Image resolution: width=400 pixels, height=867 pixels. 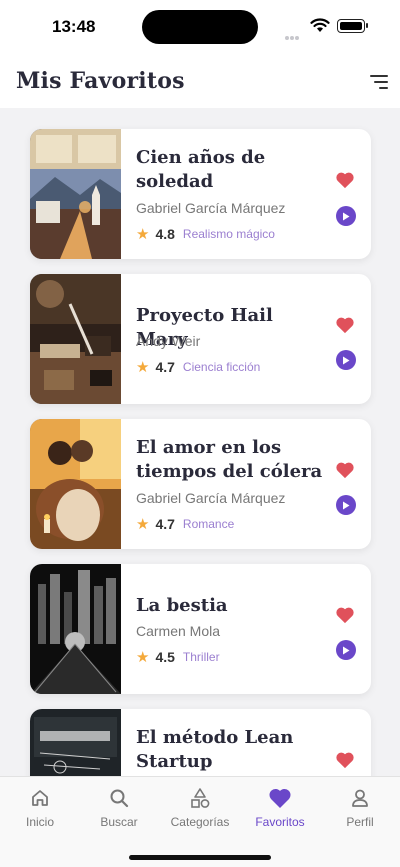 I want to click on search-icon, so click(x=119, y=798).